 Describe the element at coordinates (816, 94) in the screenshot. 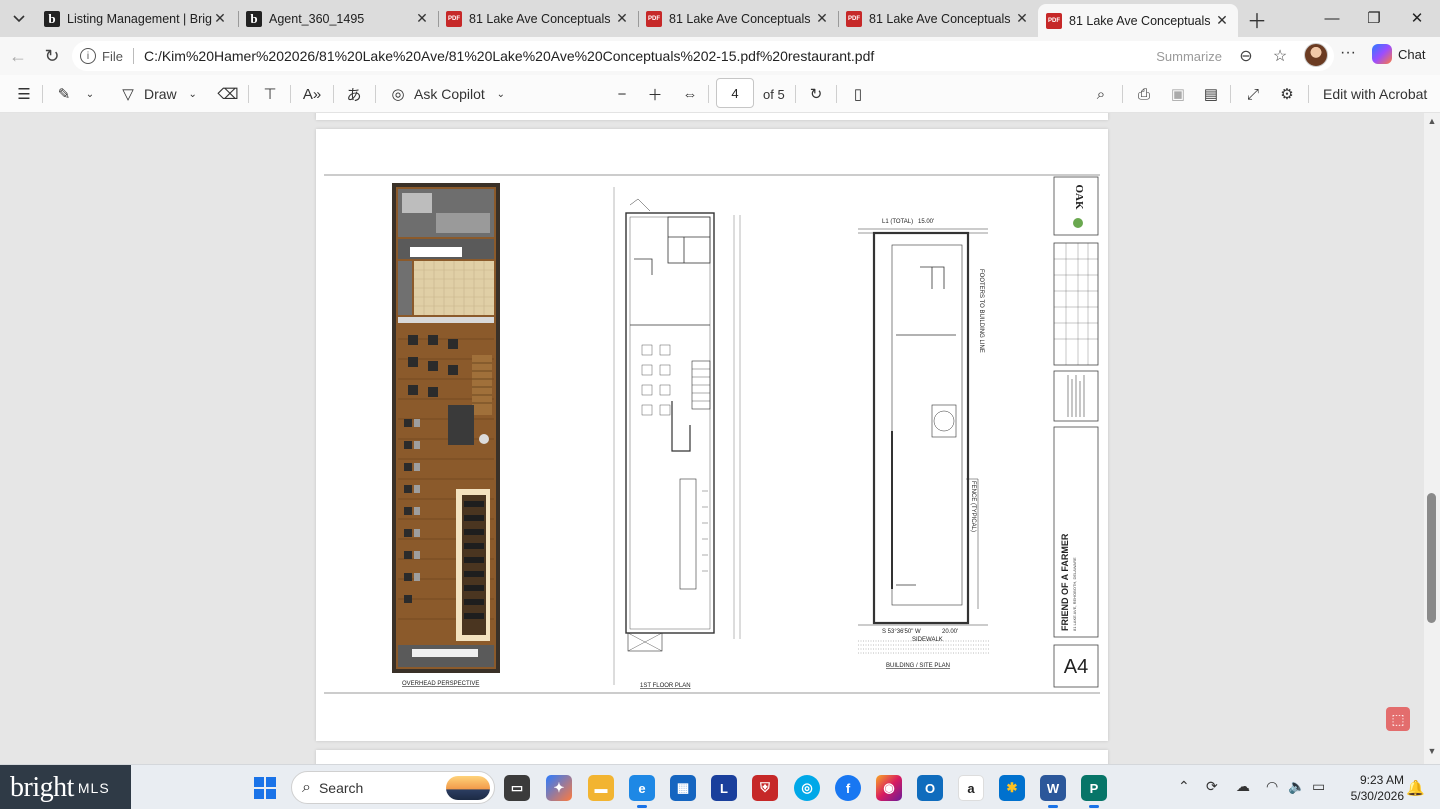

I see `rotate-icon: ↻` at that location.